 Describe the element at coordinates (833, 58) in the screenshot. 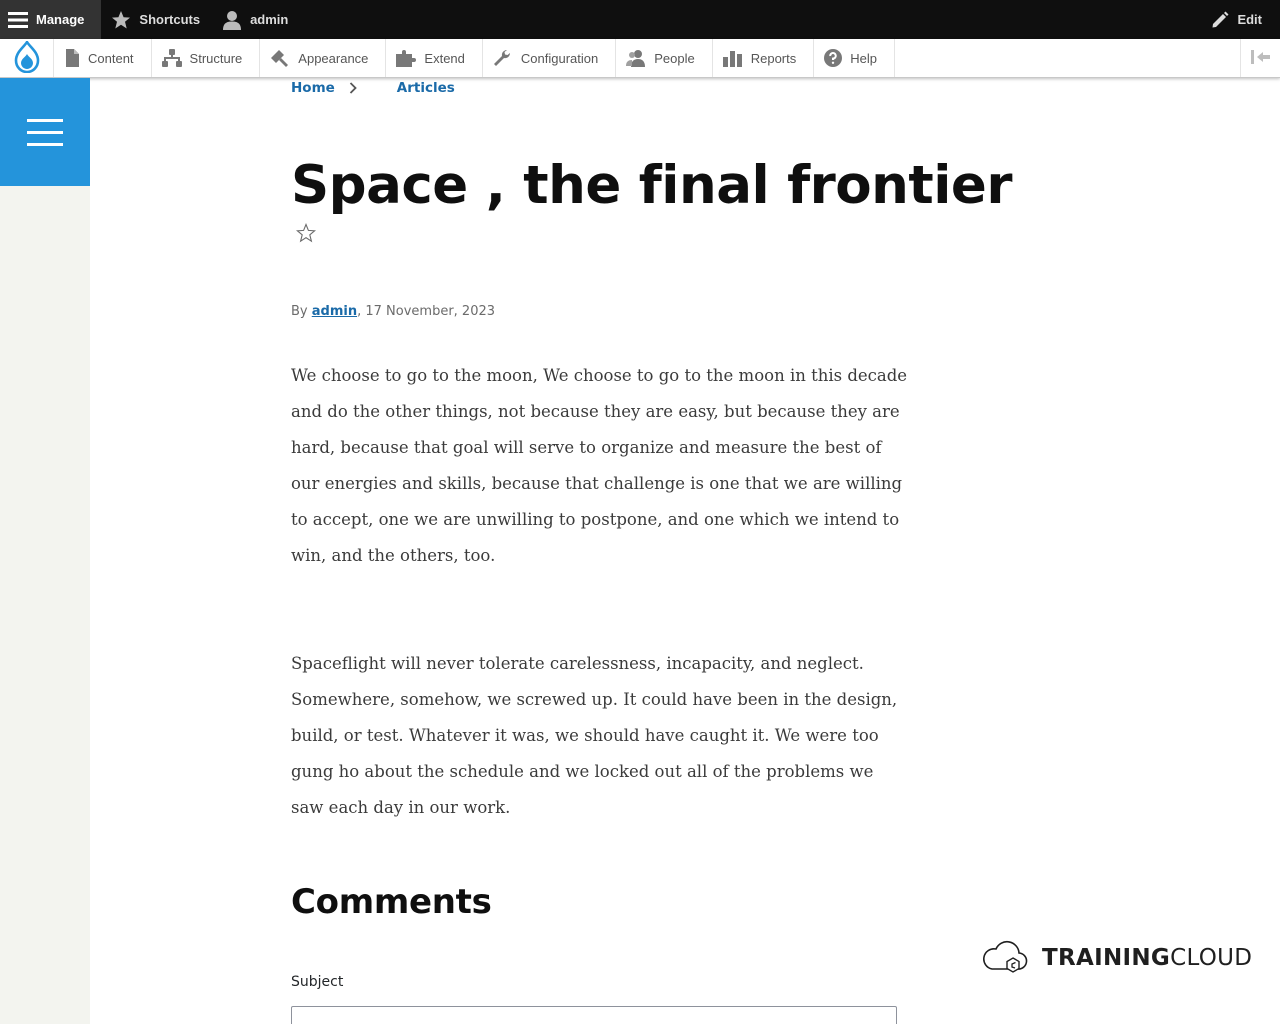

I see `help-icon` at that location.